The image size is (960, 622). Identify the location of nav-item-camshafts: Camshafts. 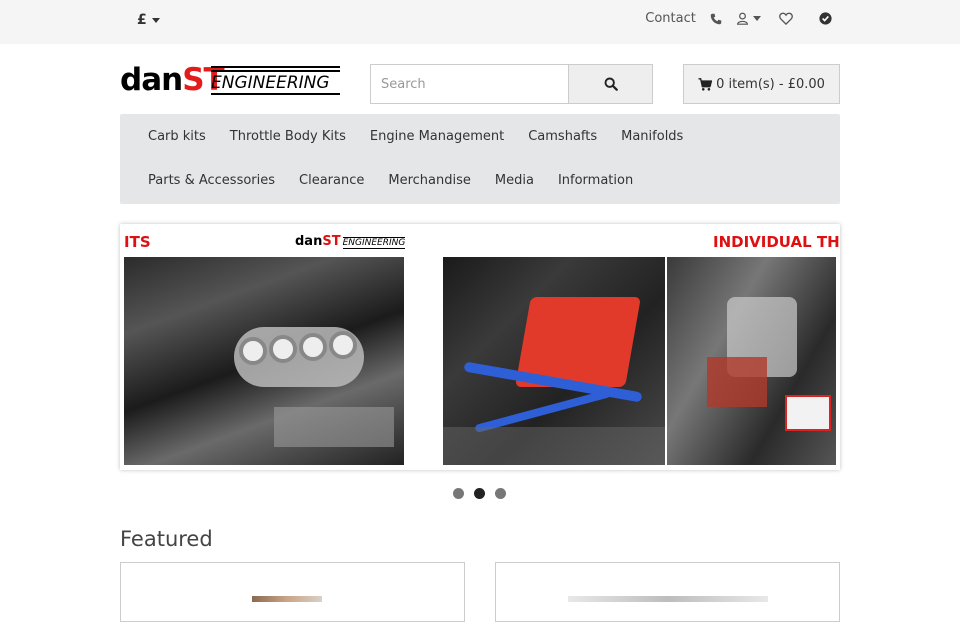
(562, 136).